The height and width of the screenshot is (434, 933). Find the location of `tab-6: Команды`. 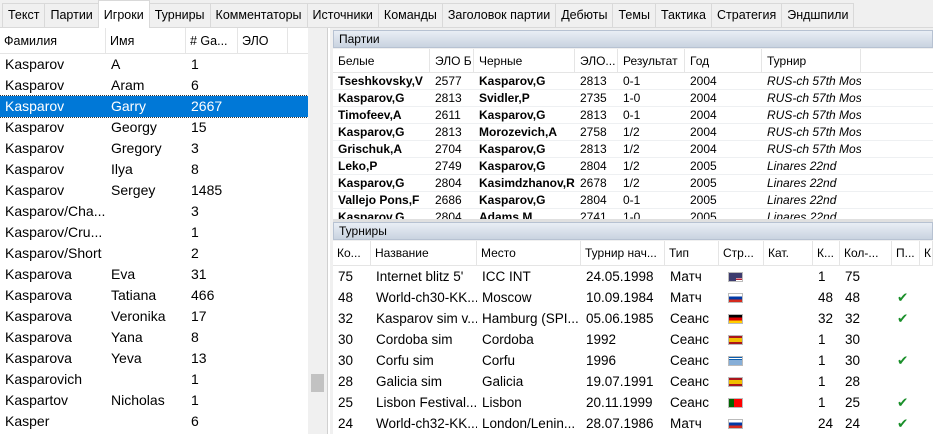

tab-6: Команды is located at coordinates (410, 15).